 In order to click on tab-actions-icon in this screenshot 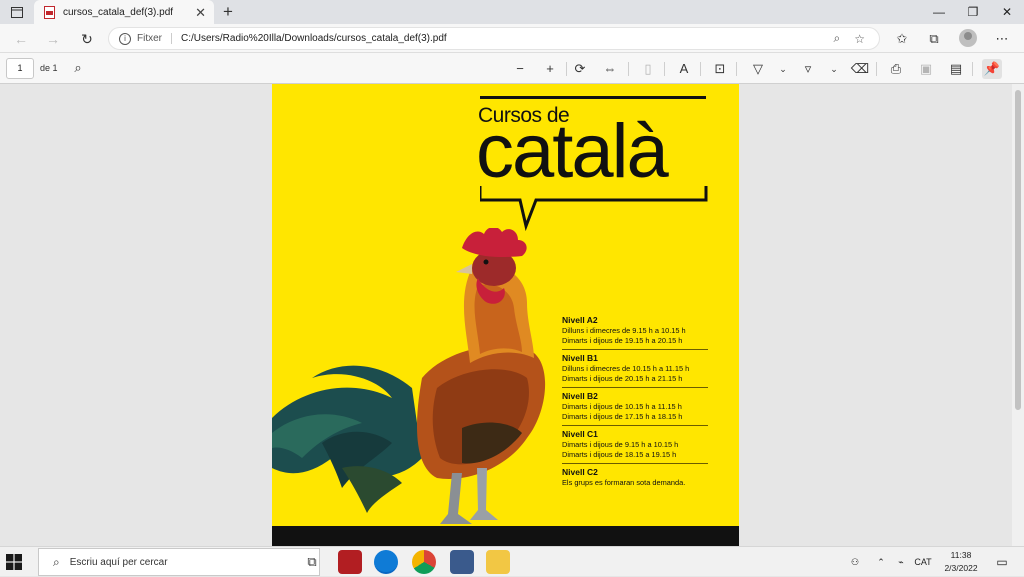, I will do `click(17, 12)`.